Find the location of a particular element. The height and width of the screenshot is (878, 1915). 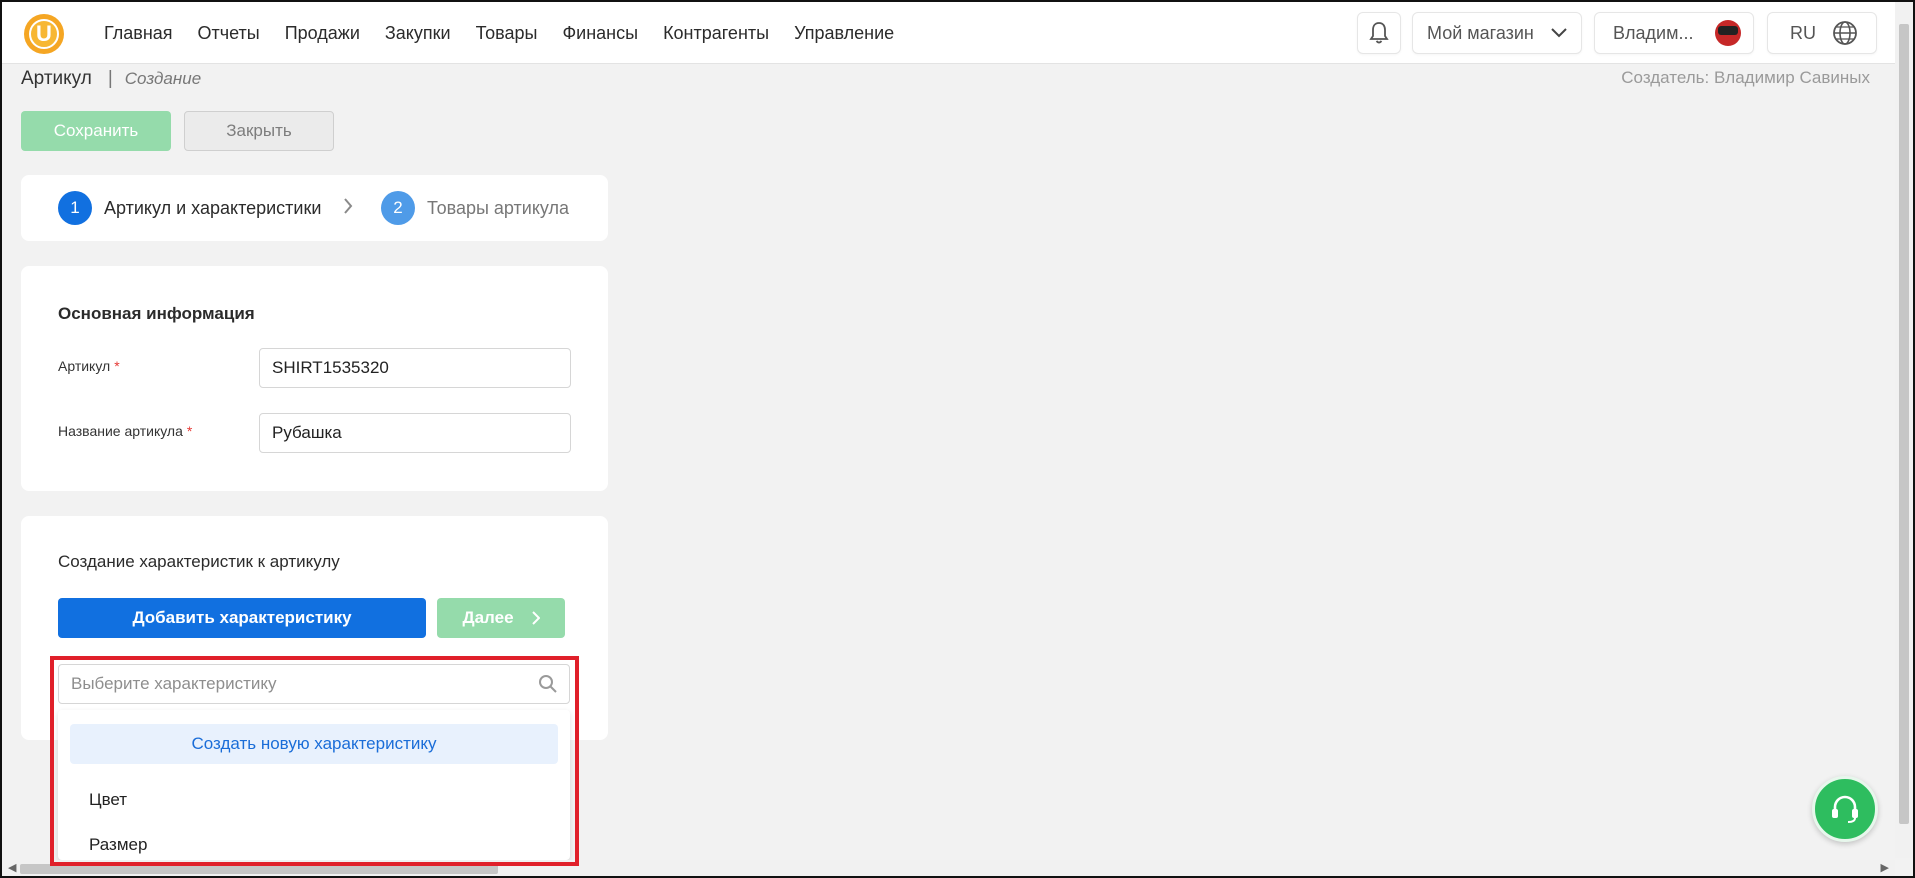

step-article-products: 2 Товары артикула is located at coordinates (475, 208).